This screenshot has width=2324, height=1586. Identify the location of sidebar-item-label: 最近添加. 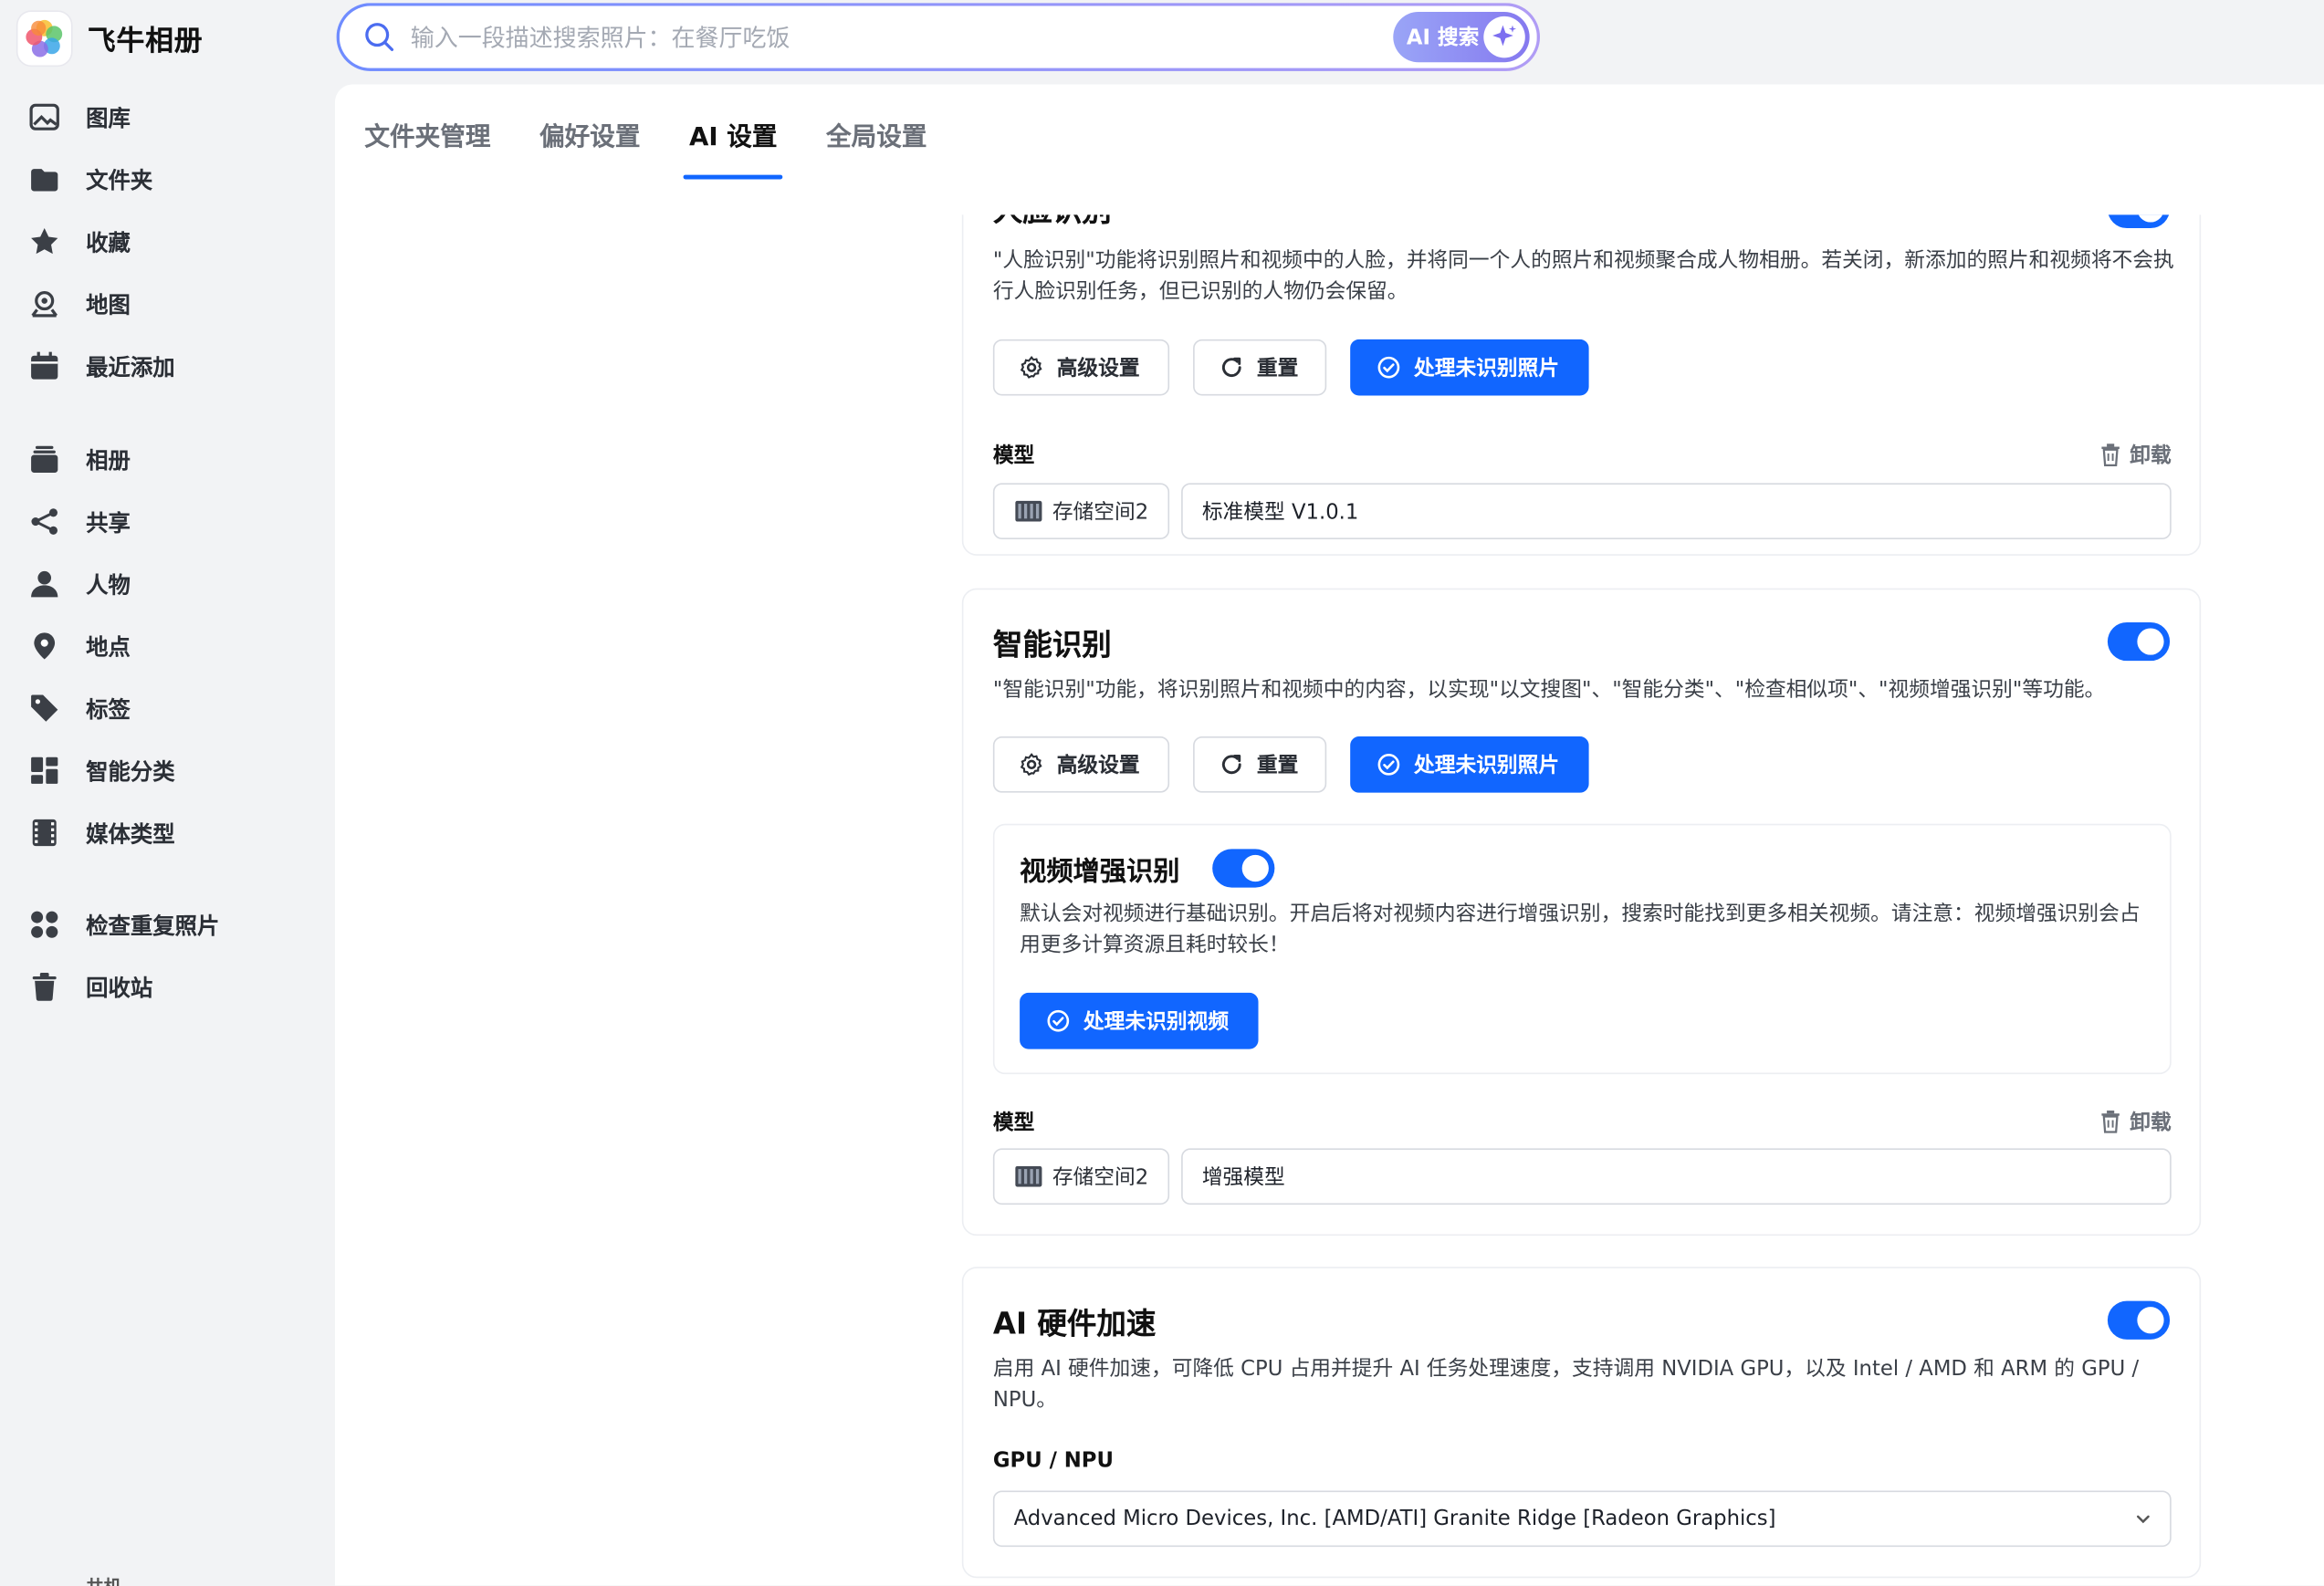
(130, 367).